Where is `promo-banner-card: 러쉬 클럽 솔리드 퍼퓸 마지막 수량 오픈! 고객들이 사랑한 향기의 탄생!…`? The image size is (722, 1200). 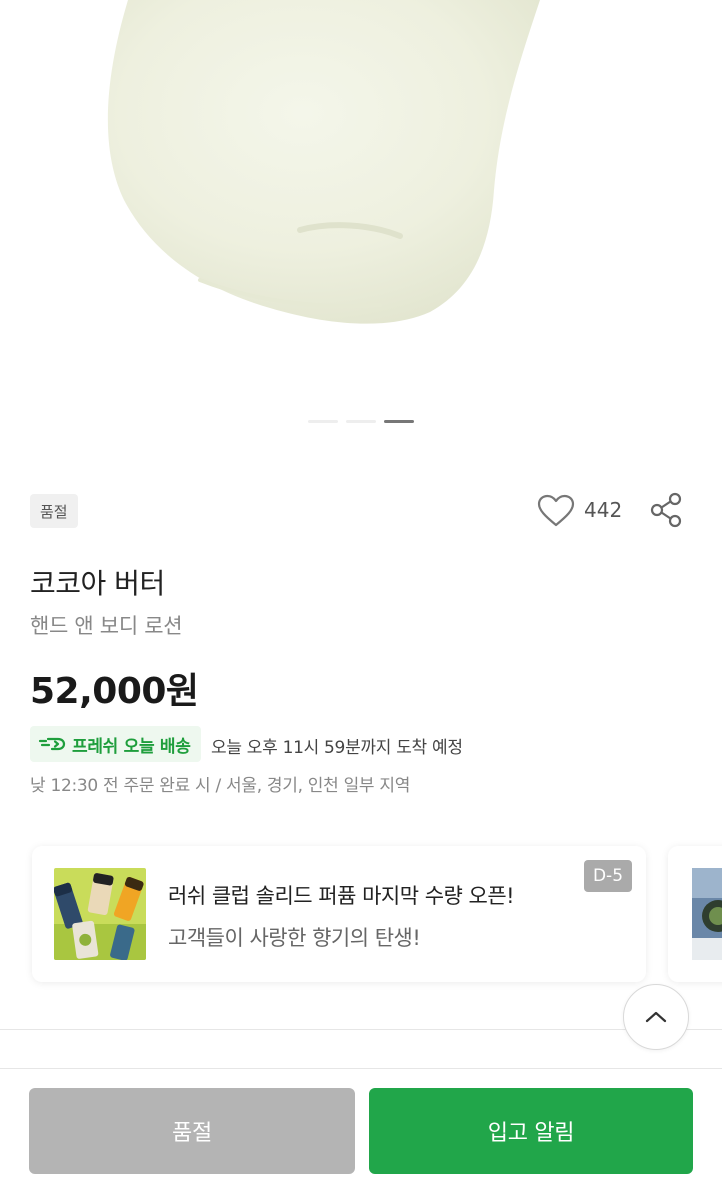 promo-banner-card: 러쉬 클럽 솔리드 퍼퓸 마지막 수량 오픈! 고객들이 사랑한 향기의 탄생!… is located at coordinates (339, 914).